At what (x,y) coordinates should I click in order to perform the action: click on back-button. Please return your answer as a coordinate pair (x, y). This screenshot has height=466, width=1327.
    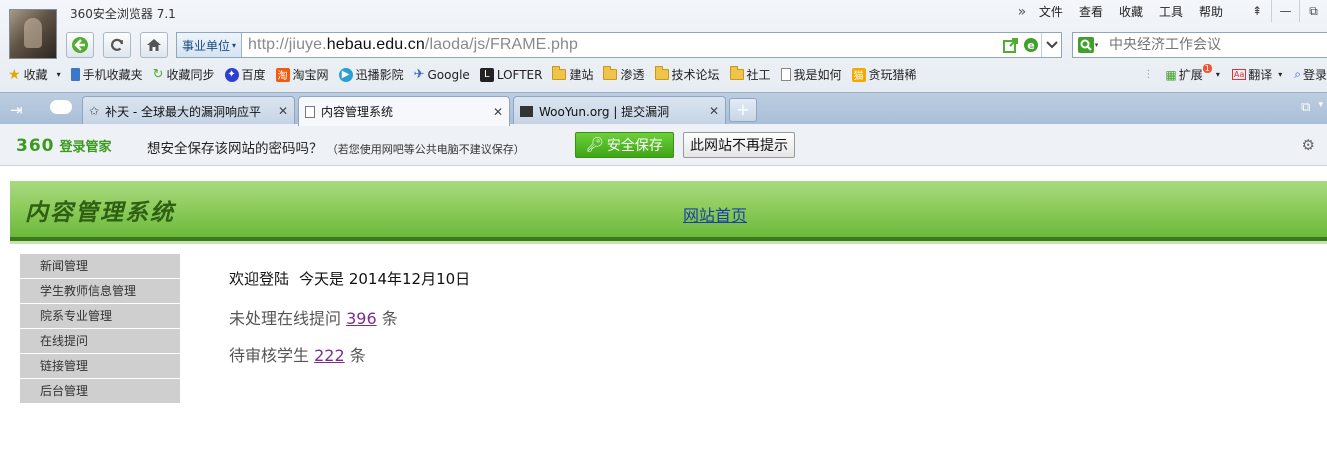
    Looking at the image, I should click on (80, 45).